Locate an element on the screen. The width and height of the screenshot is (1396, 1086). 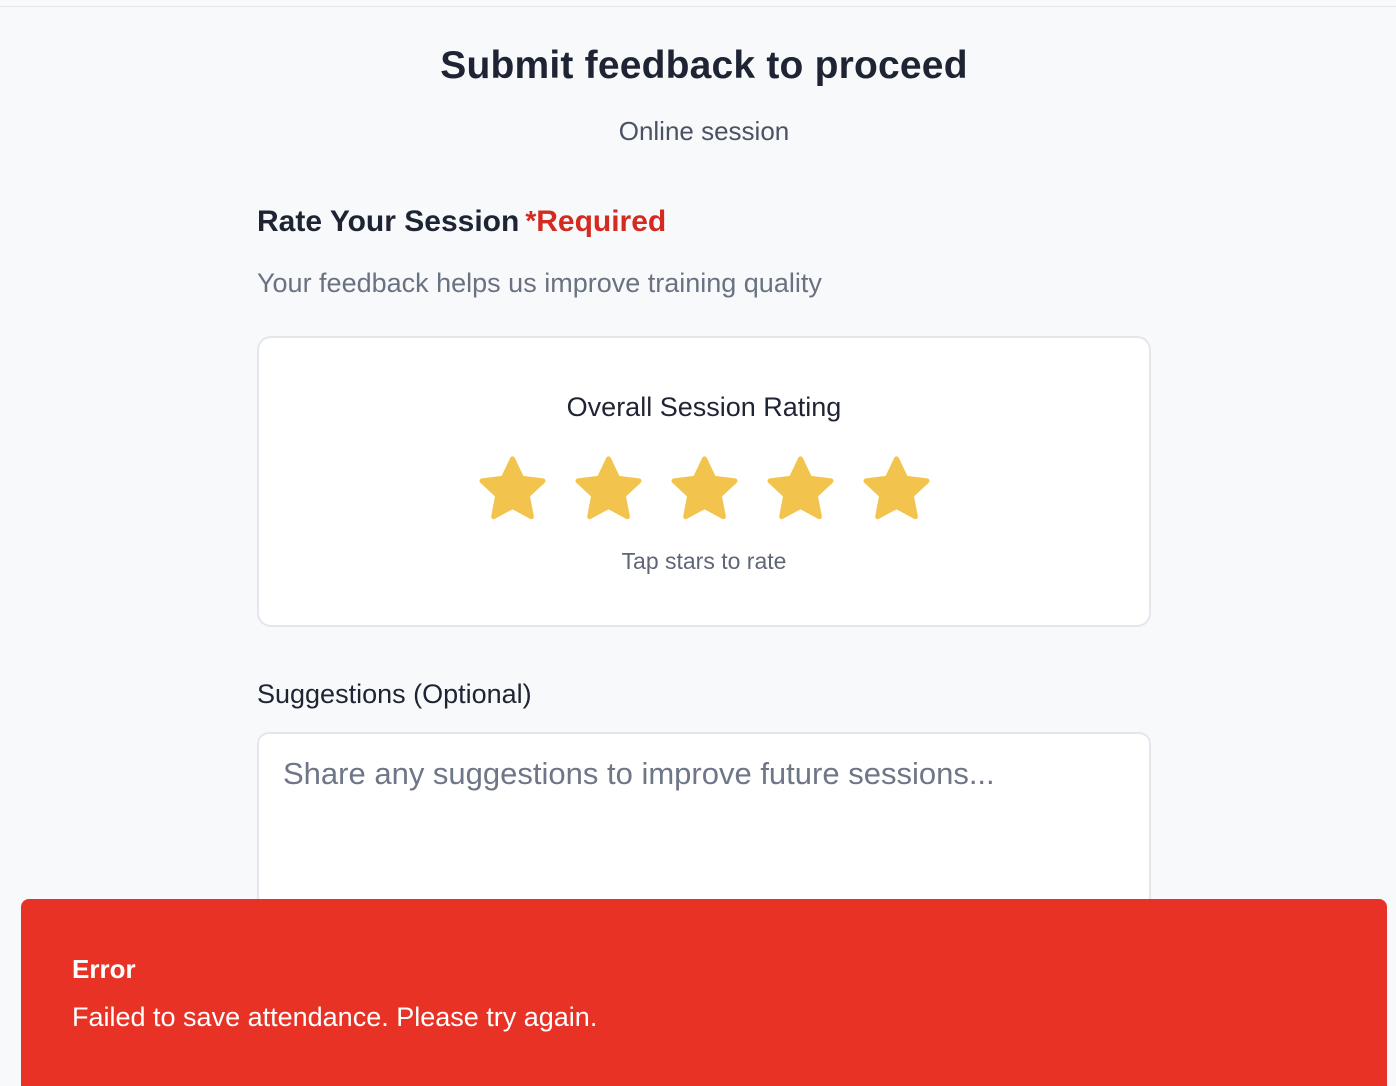
star-2-button is located at coordinates (608, 489).